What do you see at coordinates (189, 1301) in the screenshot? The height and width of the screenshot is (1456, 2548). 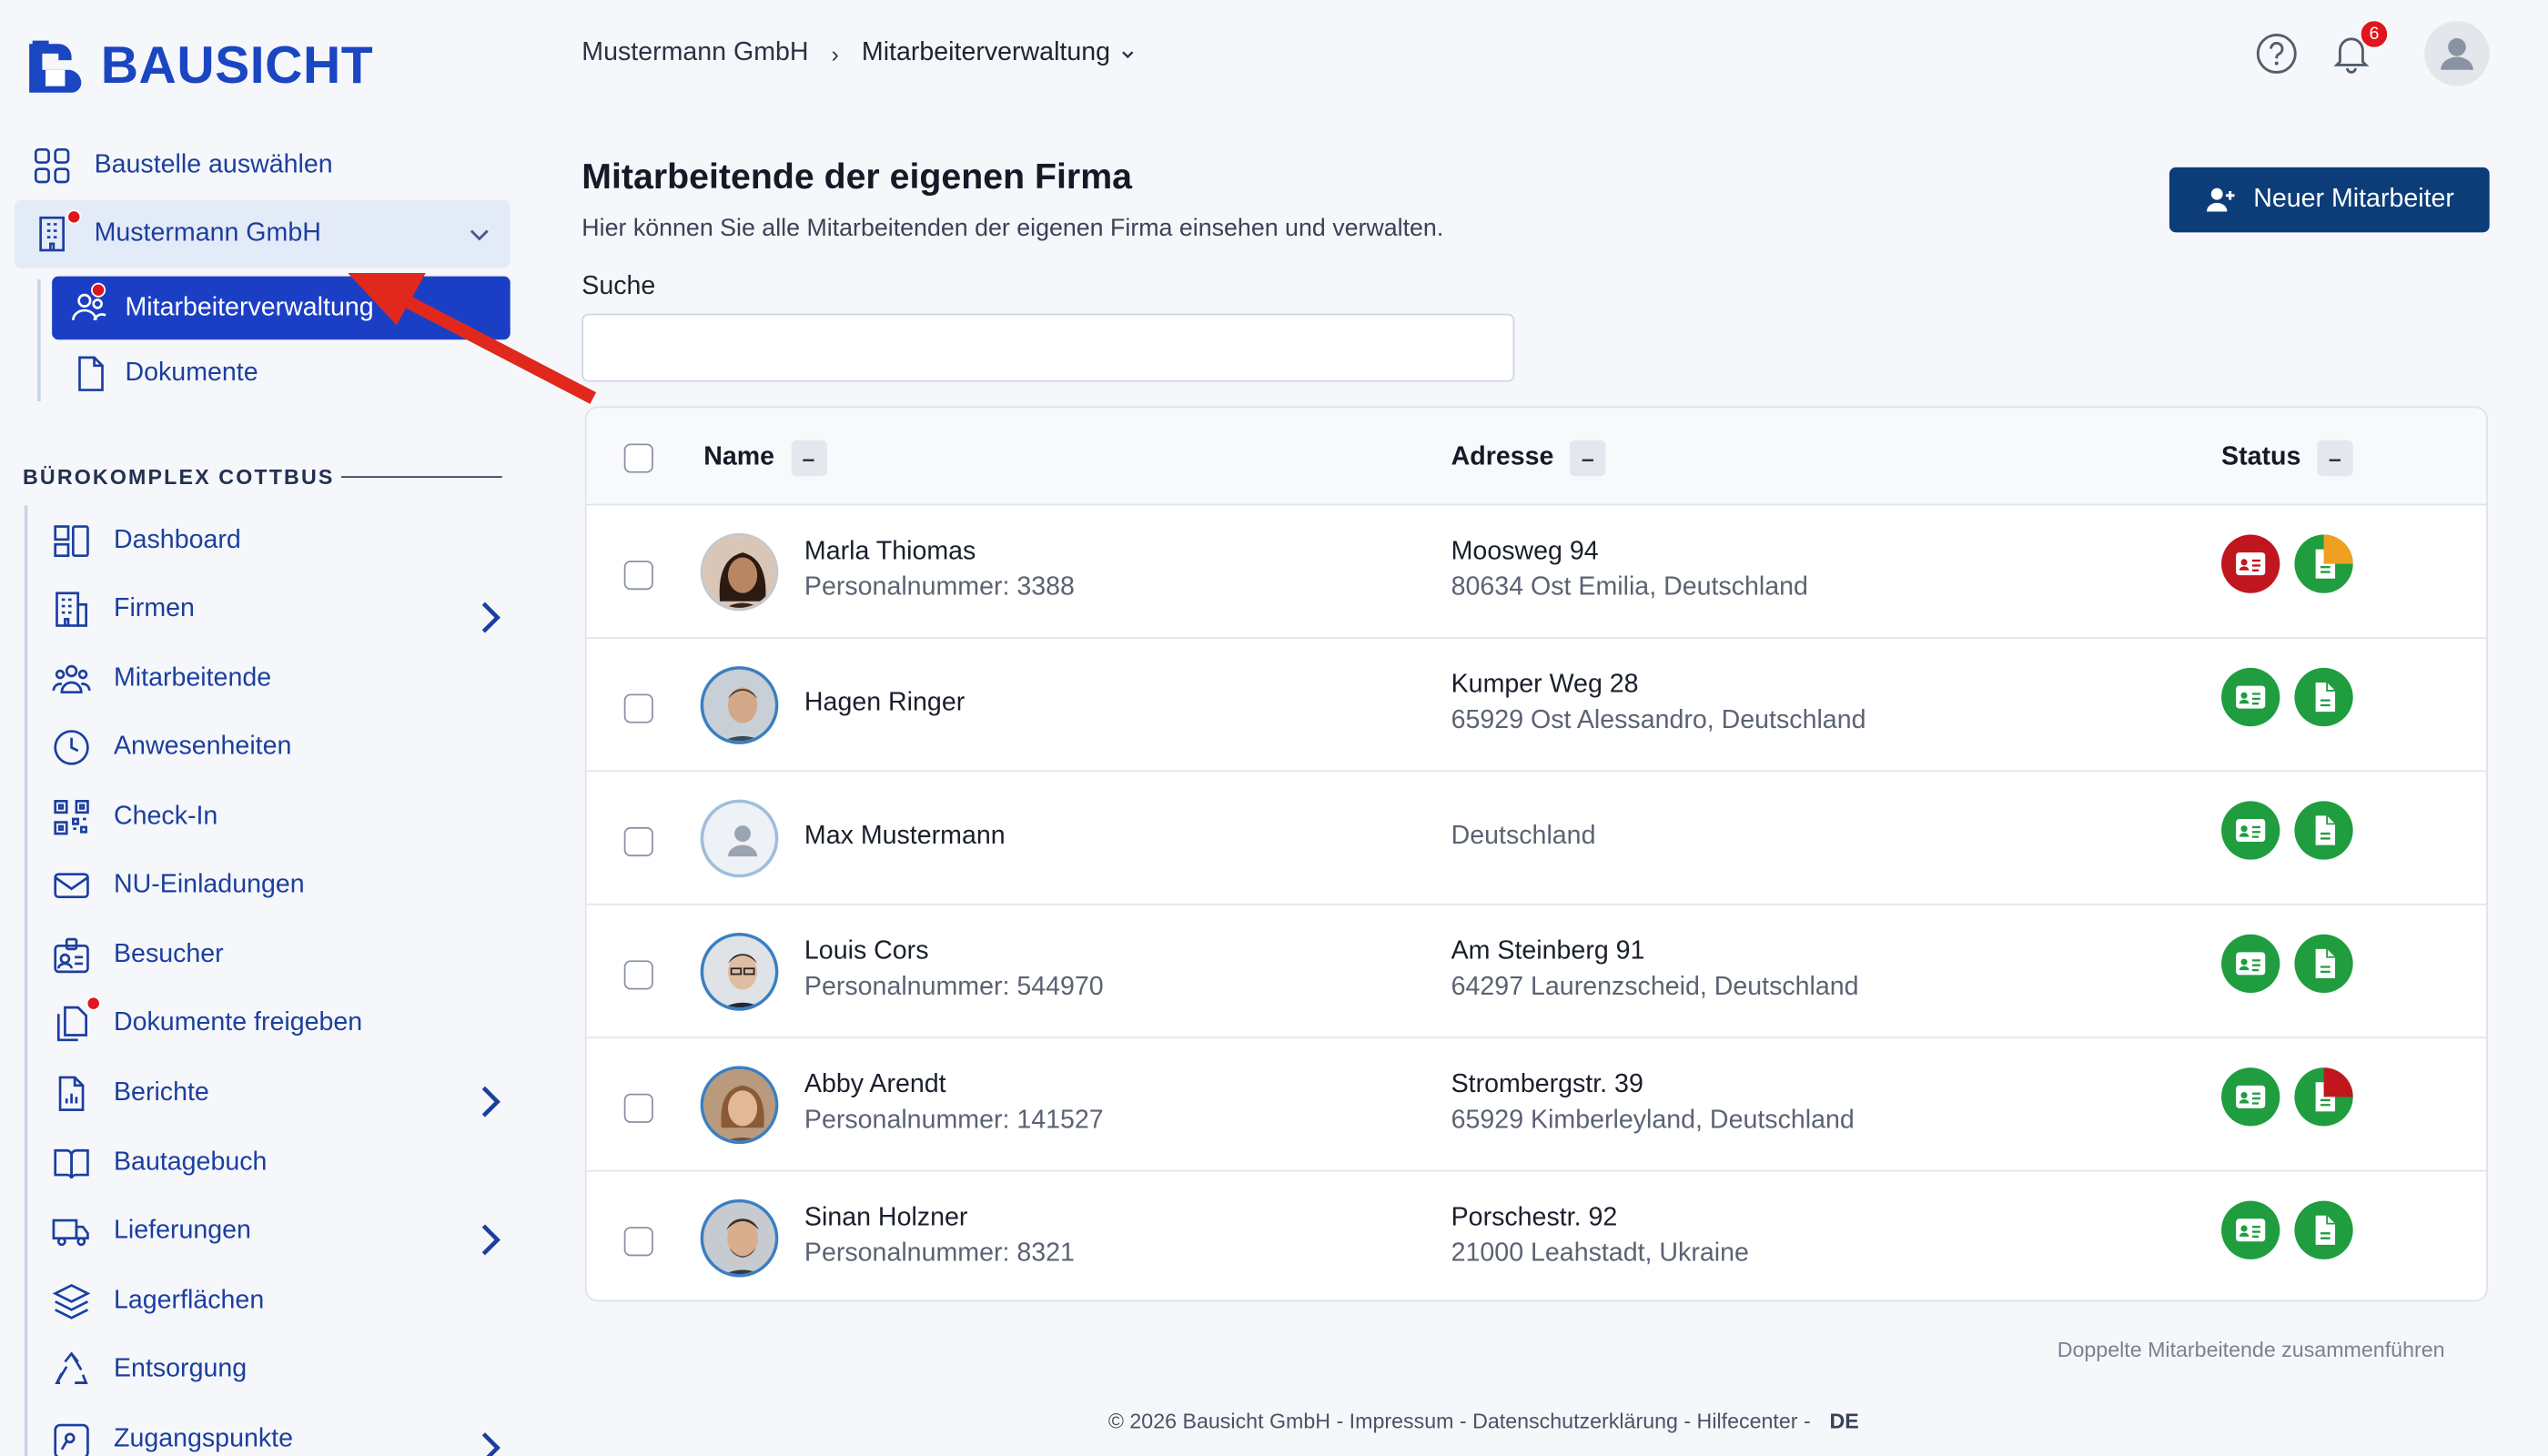 I see `sidebar-item-label: Lagerflächen` at bounding box center [189, 1301].